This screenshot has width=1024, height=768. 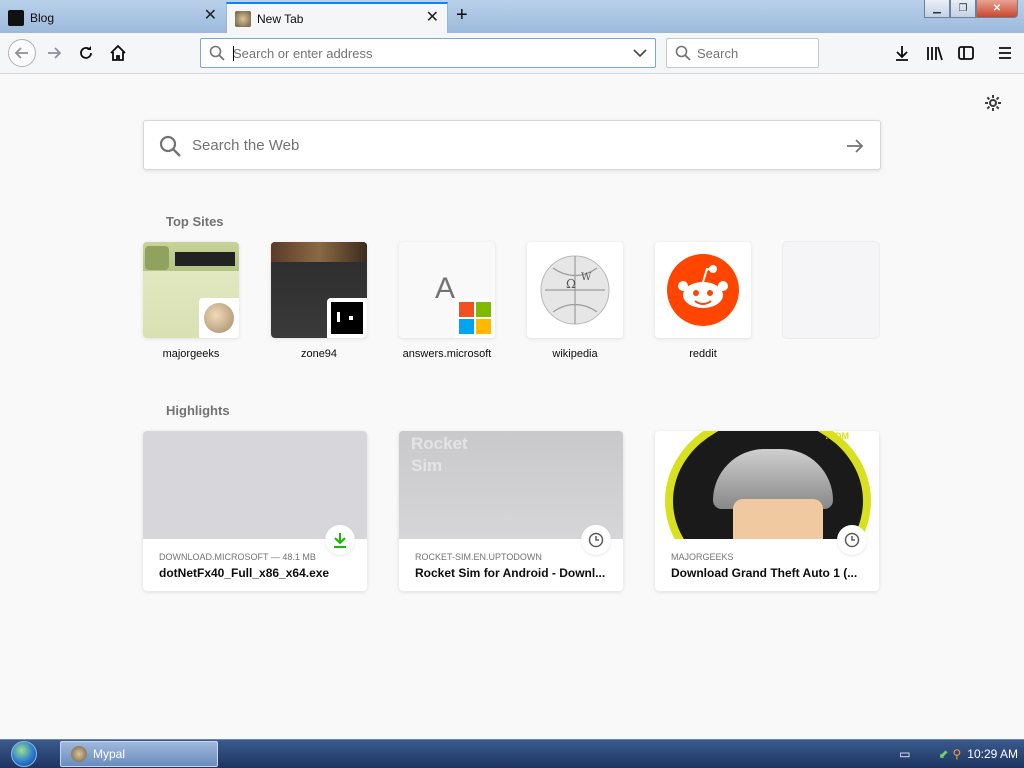 I want to click on home-button, so click(x=118, y=53).